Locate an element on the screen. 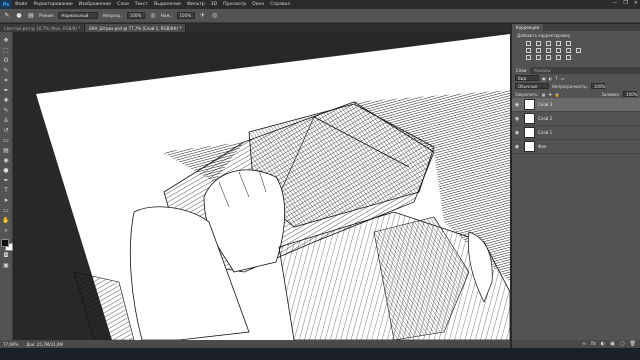 This screenshot has height=360, width=640. posterize-icon is located at coordinates (538, 57).